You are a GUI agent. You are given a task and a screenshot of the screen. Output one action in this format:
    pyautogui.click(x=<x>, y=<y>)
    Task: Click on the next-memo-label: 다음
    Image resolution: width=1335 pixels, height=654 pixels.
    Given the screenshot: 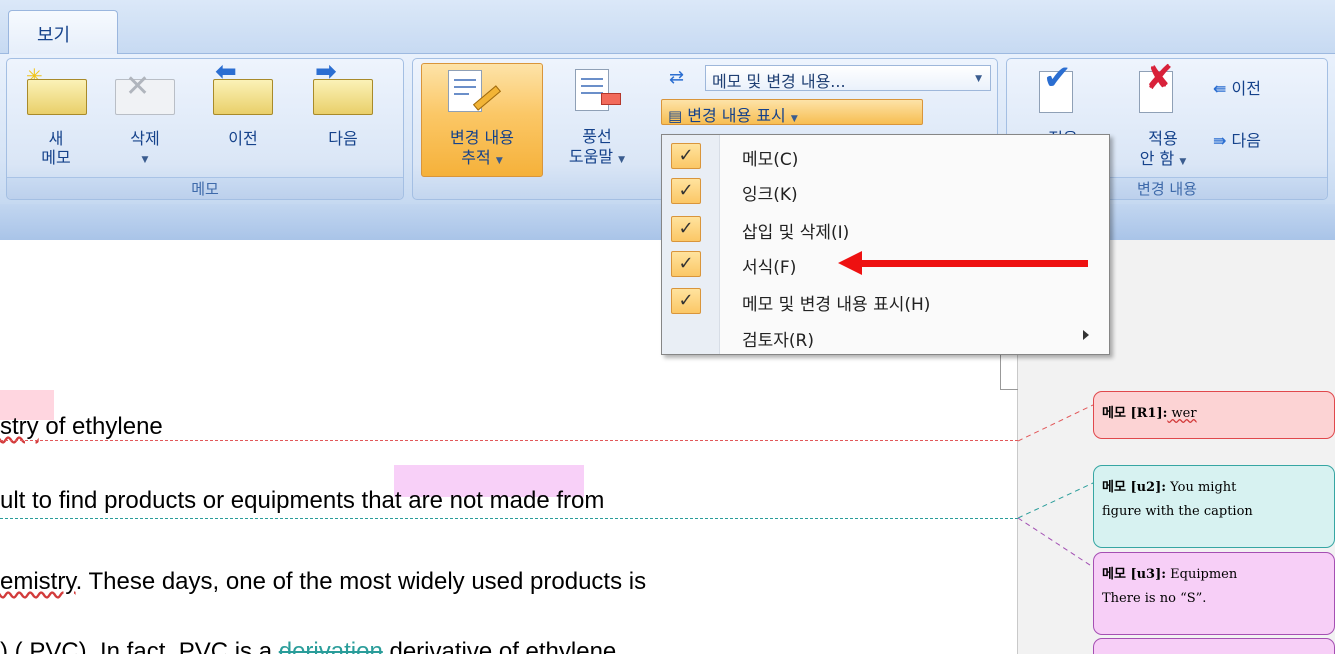 What is the action you would take?
    pyautogui.click(x=343, y=138)
    